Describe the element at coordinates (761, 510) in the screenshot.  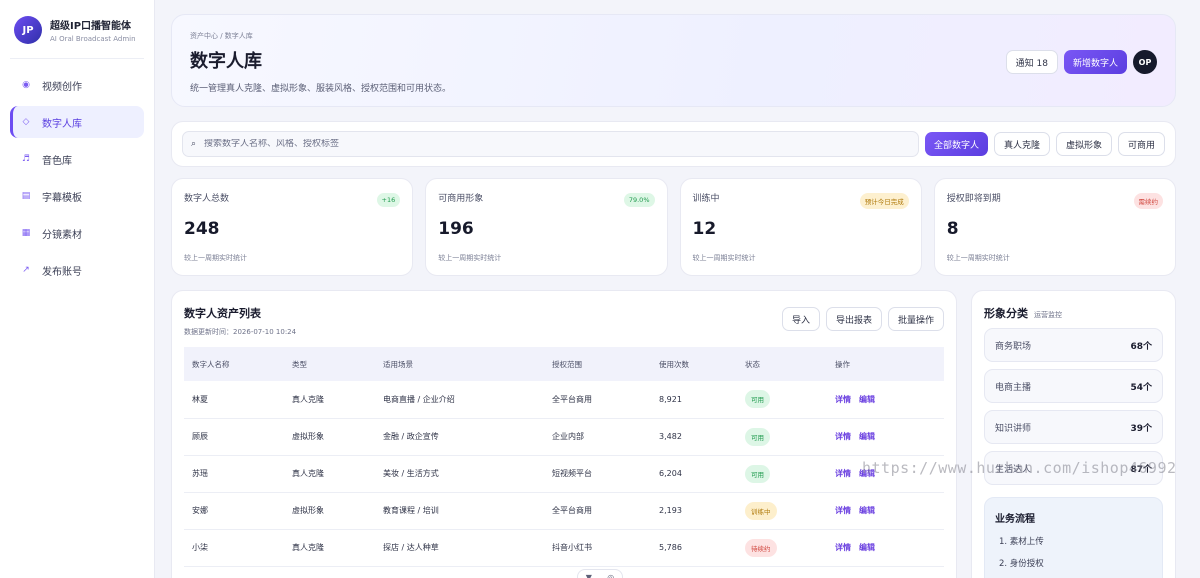
I see `status-badge: 训练中` at that location.